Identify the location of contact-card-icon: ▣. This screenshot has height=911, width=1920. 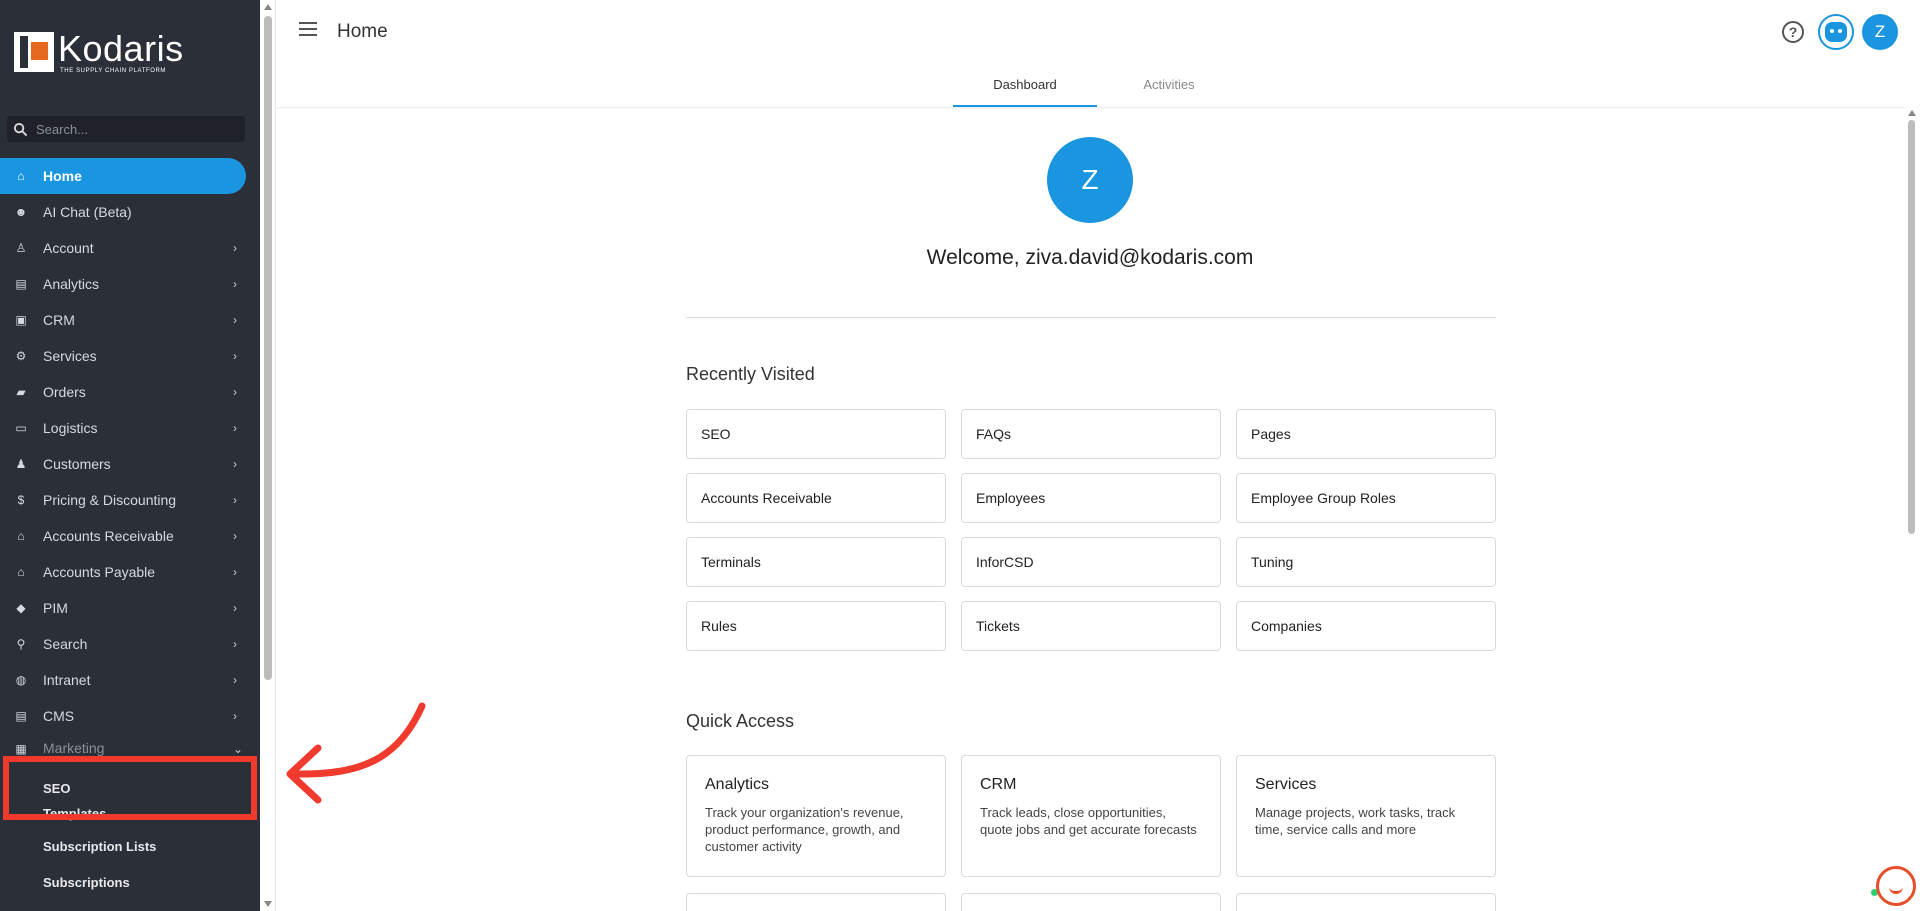
(21, 320).